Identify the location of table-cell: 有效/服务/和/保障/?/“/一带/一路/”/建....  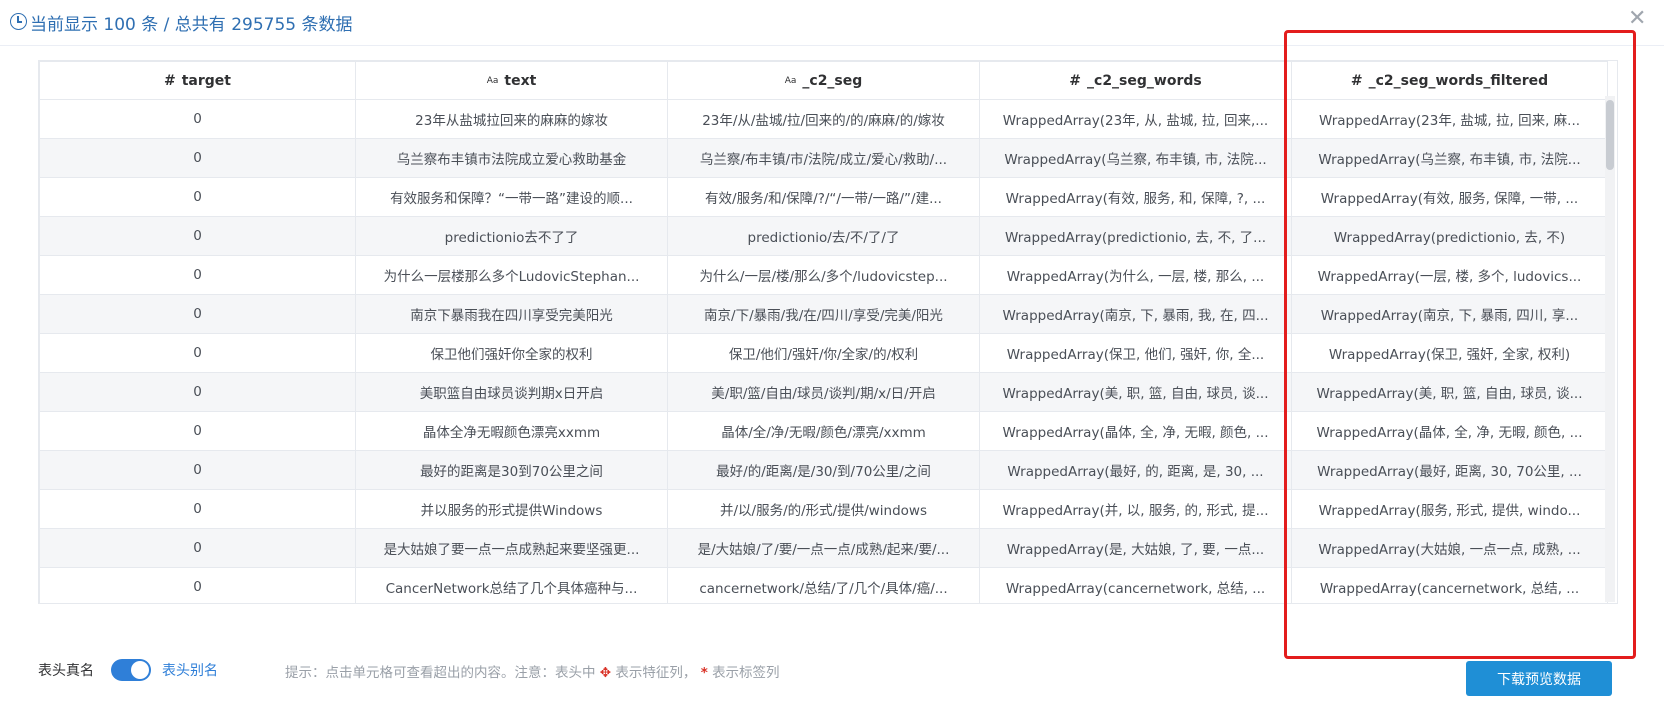
(823, 197).